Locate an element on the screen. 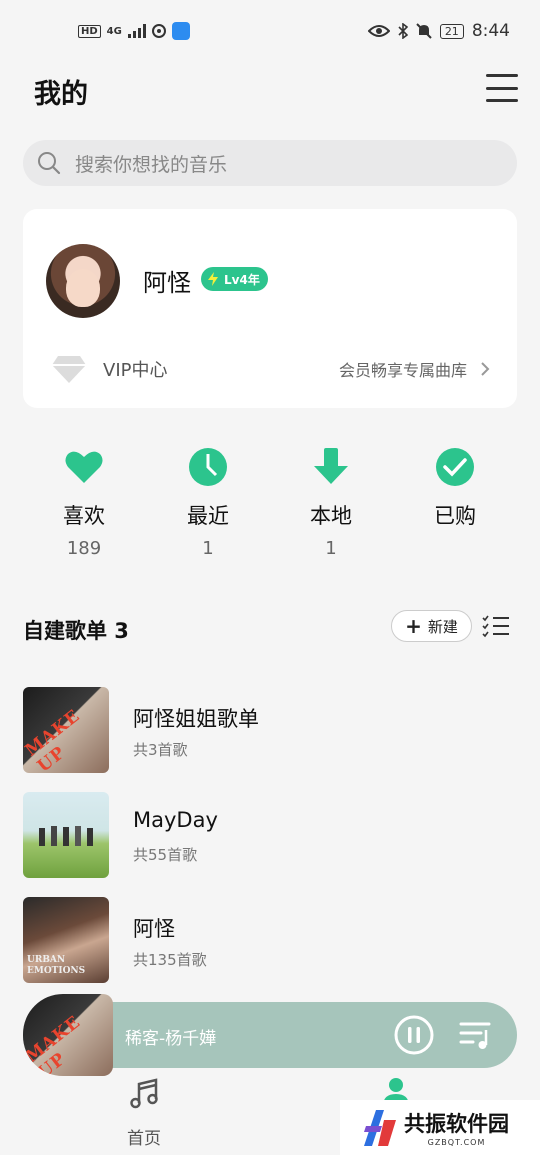 Image resolution: width=540 pixels, height=1155 pixels. playlist-cover: MAKE UP is located at coordinates (66, 730).